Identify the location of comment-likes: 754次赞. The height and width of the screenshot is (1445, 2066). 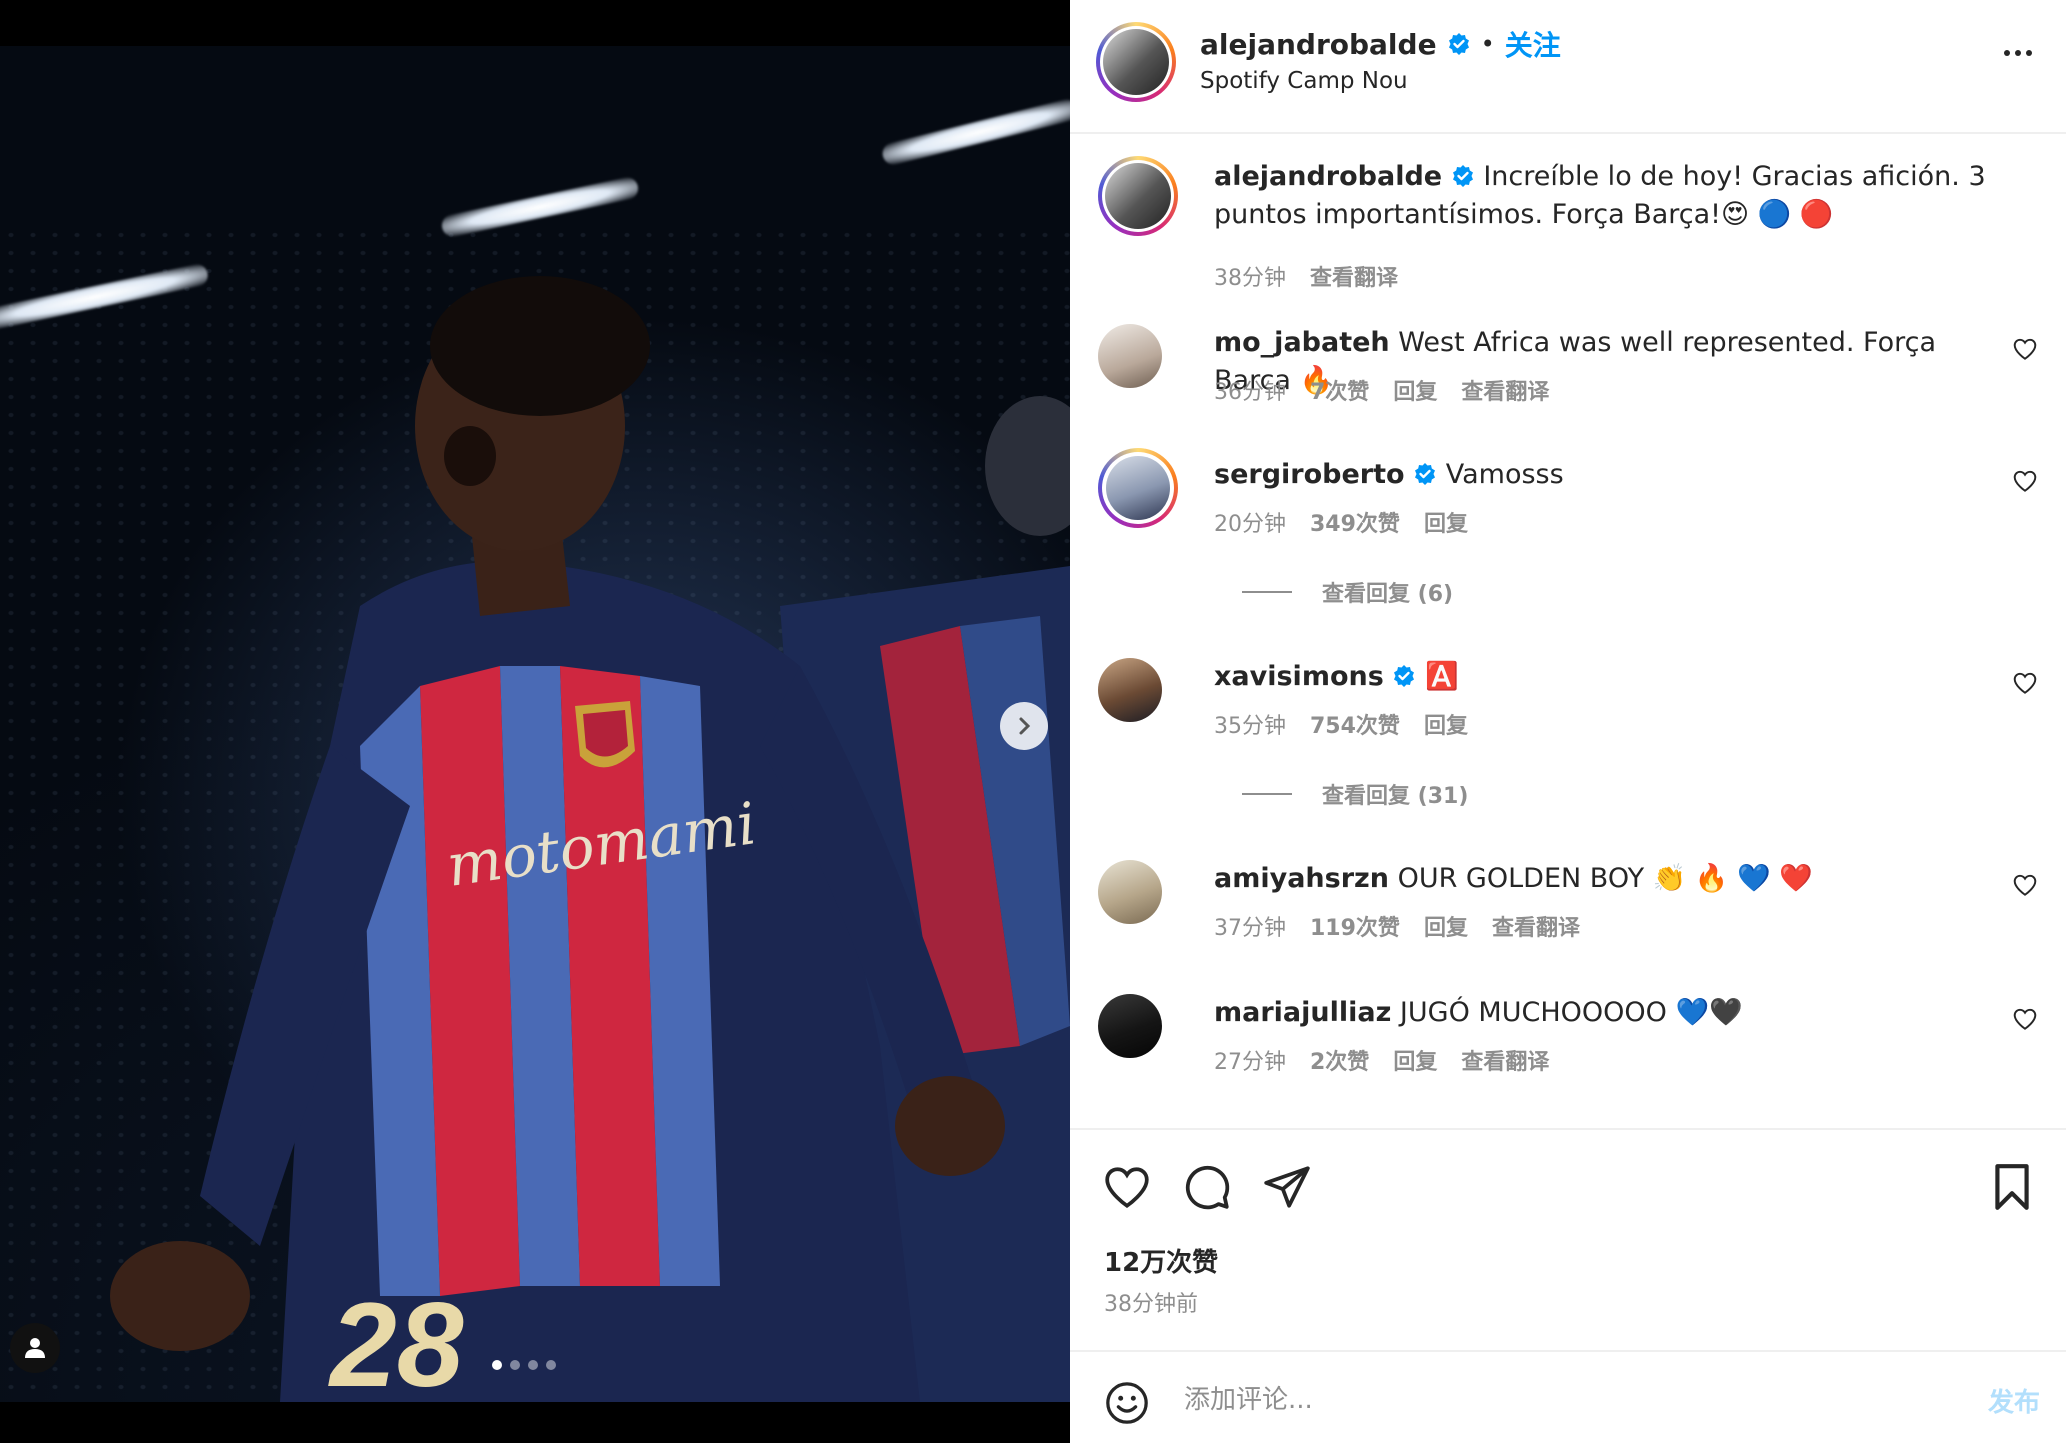
(1355, 724).